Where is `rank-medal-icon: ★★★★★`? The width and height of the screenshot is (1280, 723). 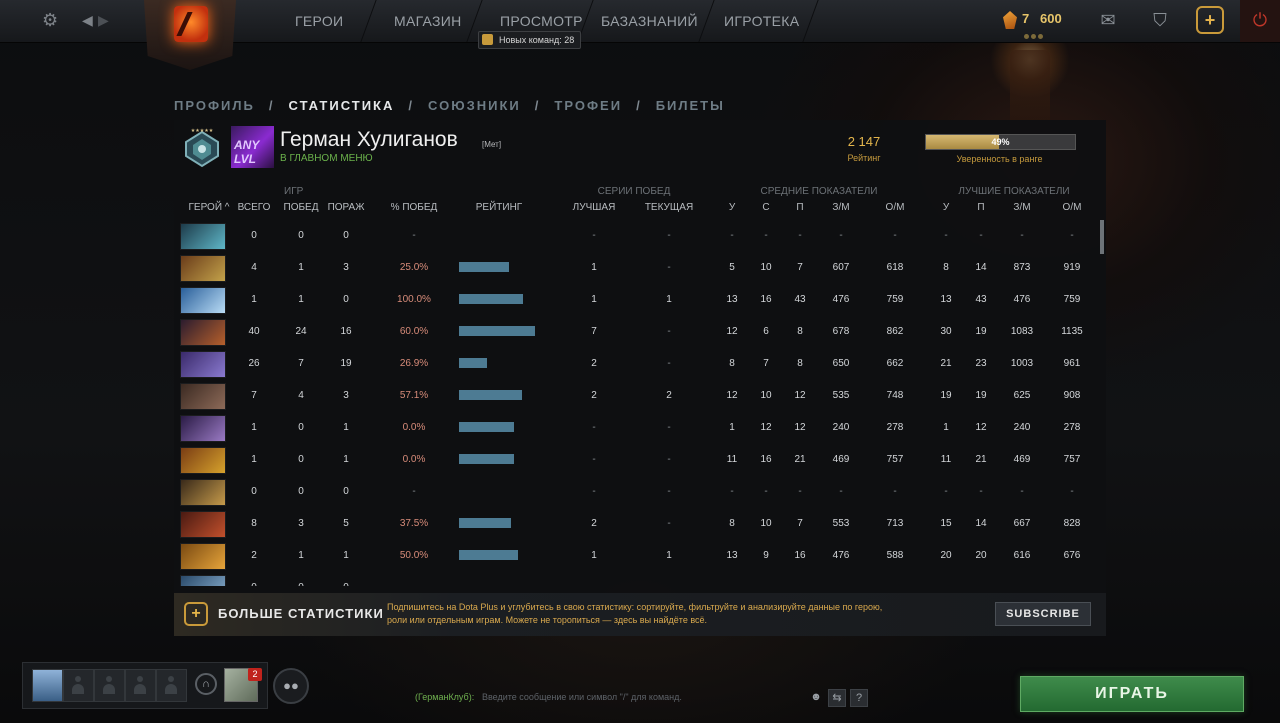
rank-medal-icon: ★★★★★ is located at coordinates (202, 148).